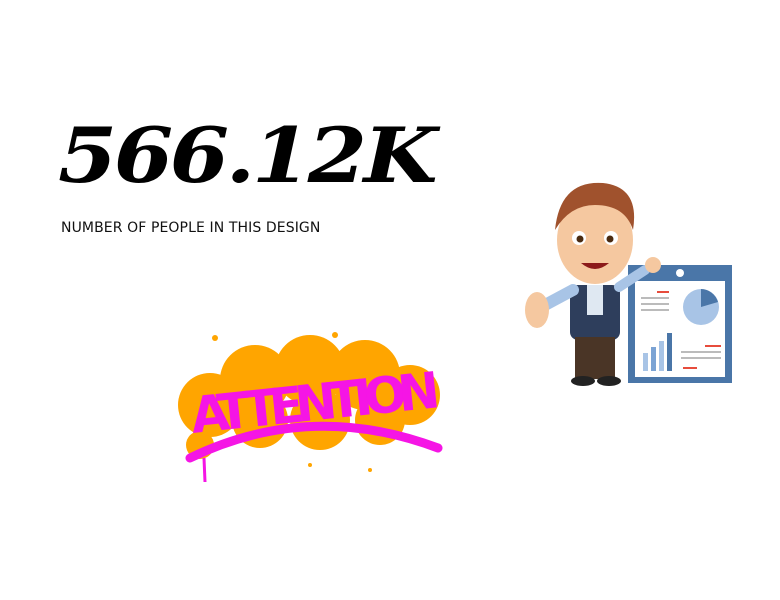  Describe the element at coordinates (310, 407) in the screenshot. I see `attention-graffiti-graphic: ATTENTION` at that location.